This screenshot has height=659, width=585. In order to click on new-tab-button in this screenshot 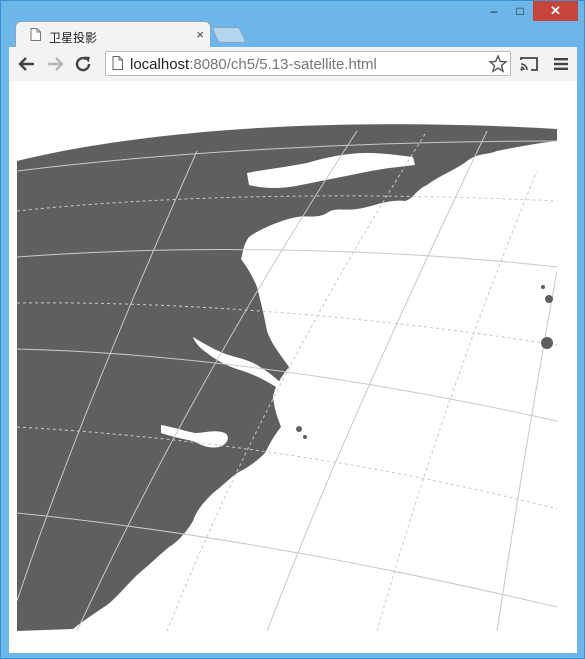, I will do `click(229, 35)`.